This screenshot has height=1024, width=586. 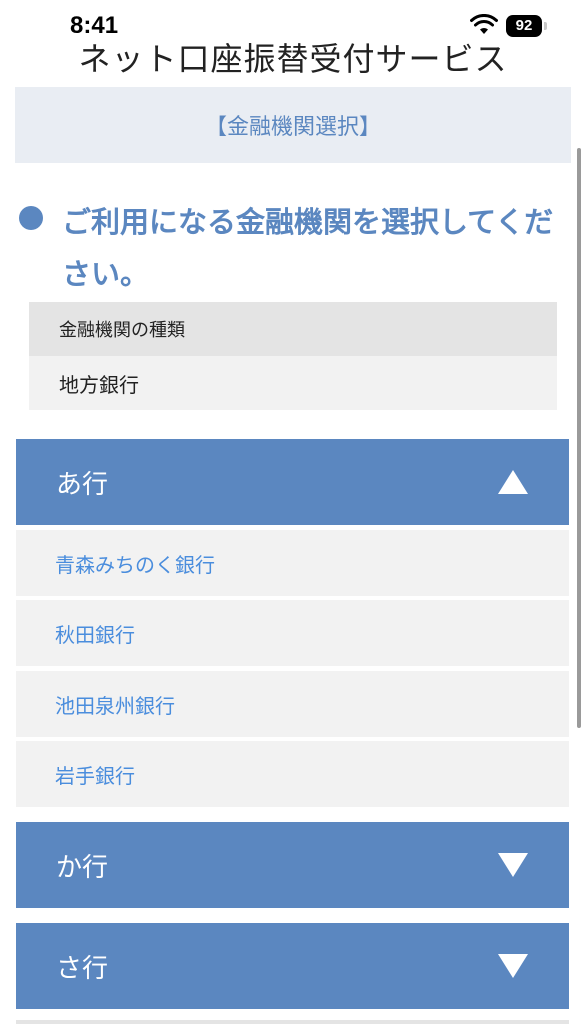 I want to click on institution-type-box: 金融機関の種類 地方銀行, so click(x=293, y=356).